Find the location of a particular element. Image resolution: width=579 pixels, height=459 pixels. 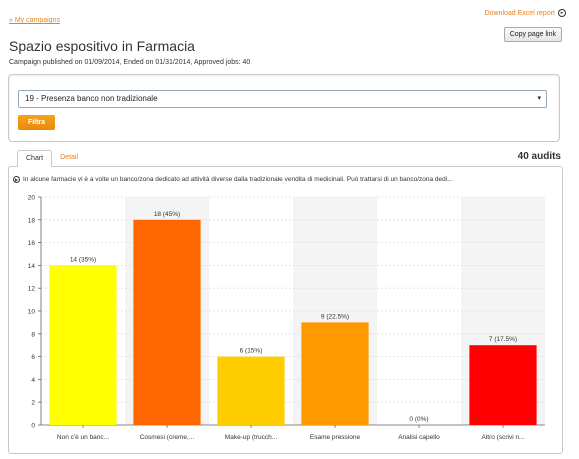

y-tick-label: 20 is located at coordinates (32, 198).